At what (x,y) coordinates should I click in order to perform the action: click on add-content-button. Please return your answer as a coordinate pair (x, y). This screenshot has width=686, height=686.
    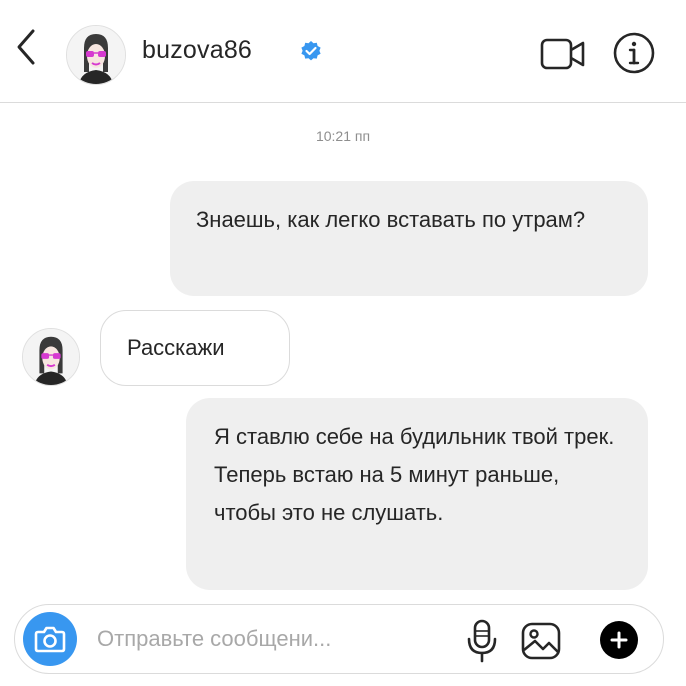
    Looking at the image, I should click on (619, 640).